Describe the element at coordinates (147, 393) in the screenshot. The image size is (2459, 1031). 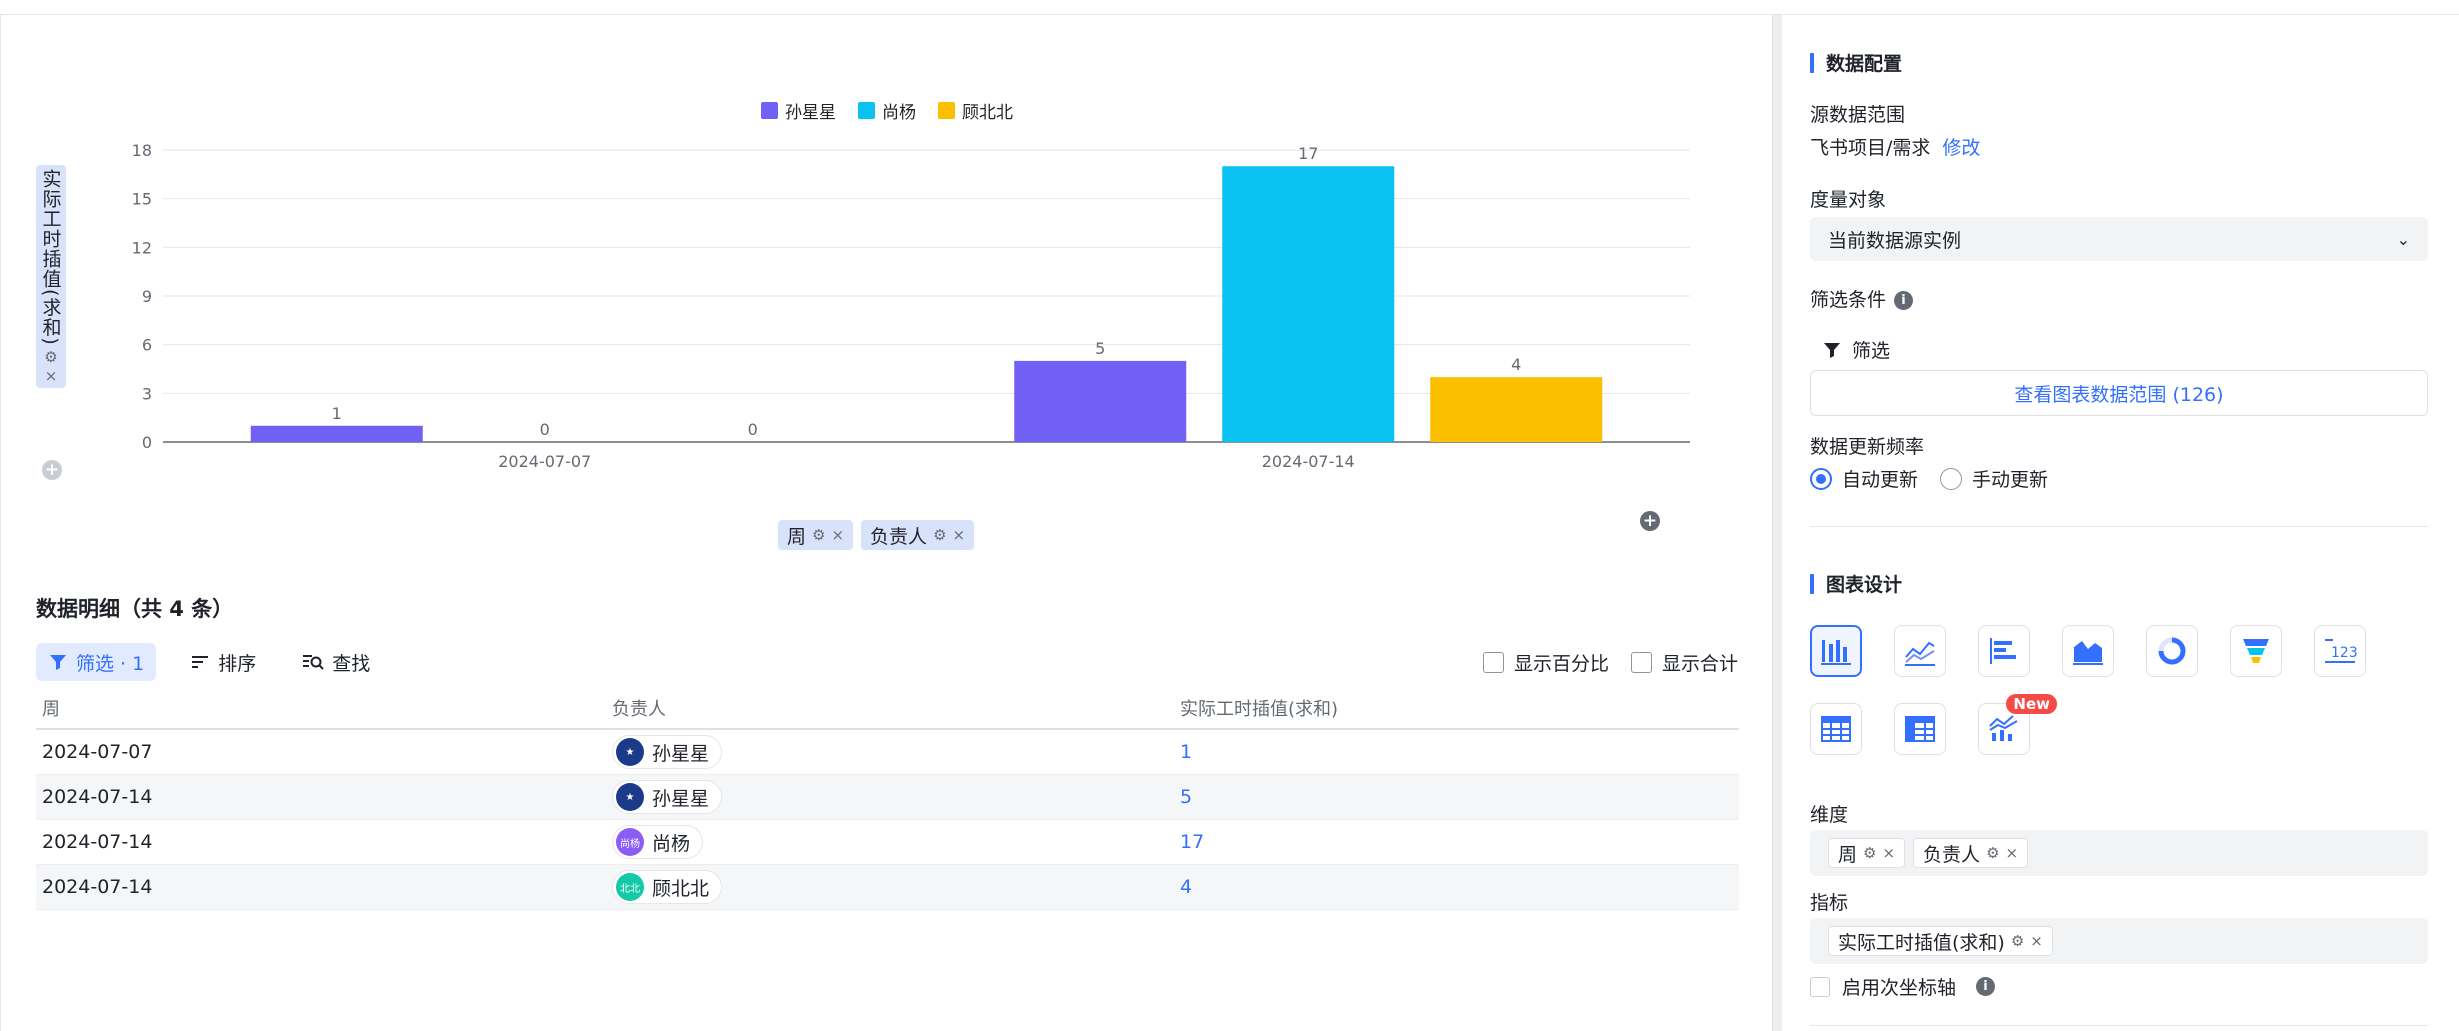
I see `y-tick-label: 3` at that location.